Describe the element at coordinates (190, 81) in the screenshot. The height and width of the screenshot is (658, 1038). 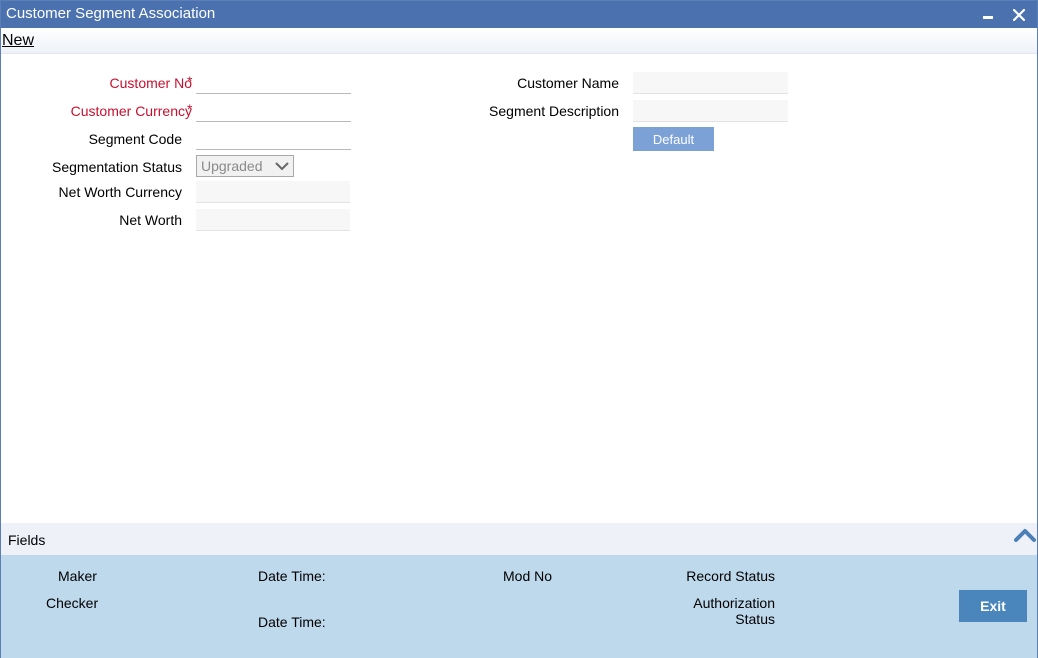
I see `customer-no-required-marker: *` at that location.